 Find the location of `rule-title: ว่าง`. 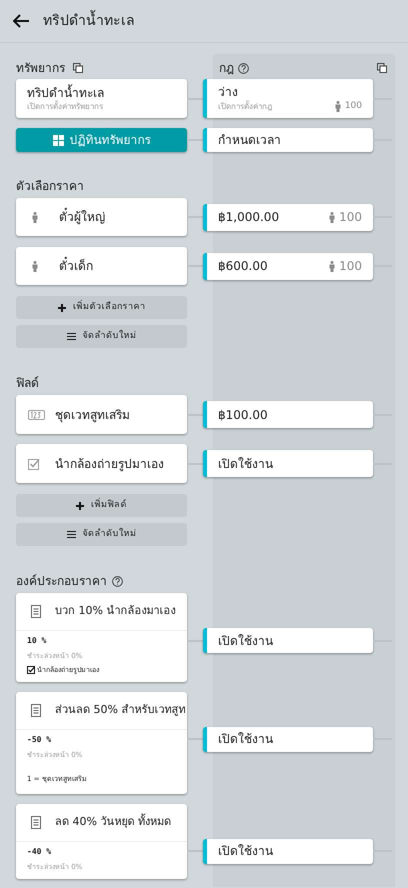

rule-title: ว่าง is located at coordinates (228, 92).